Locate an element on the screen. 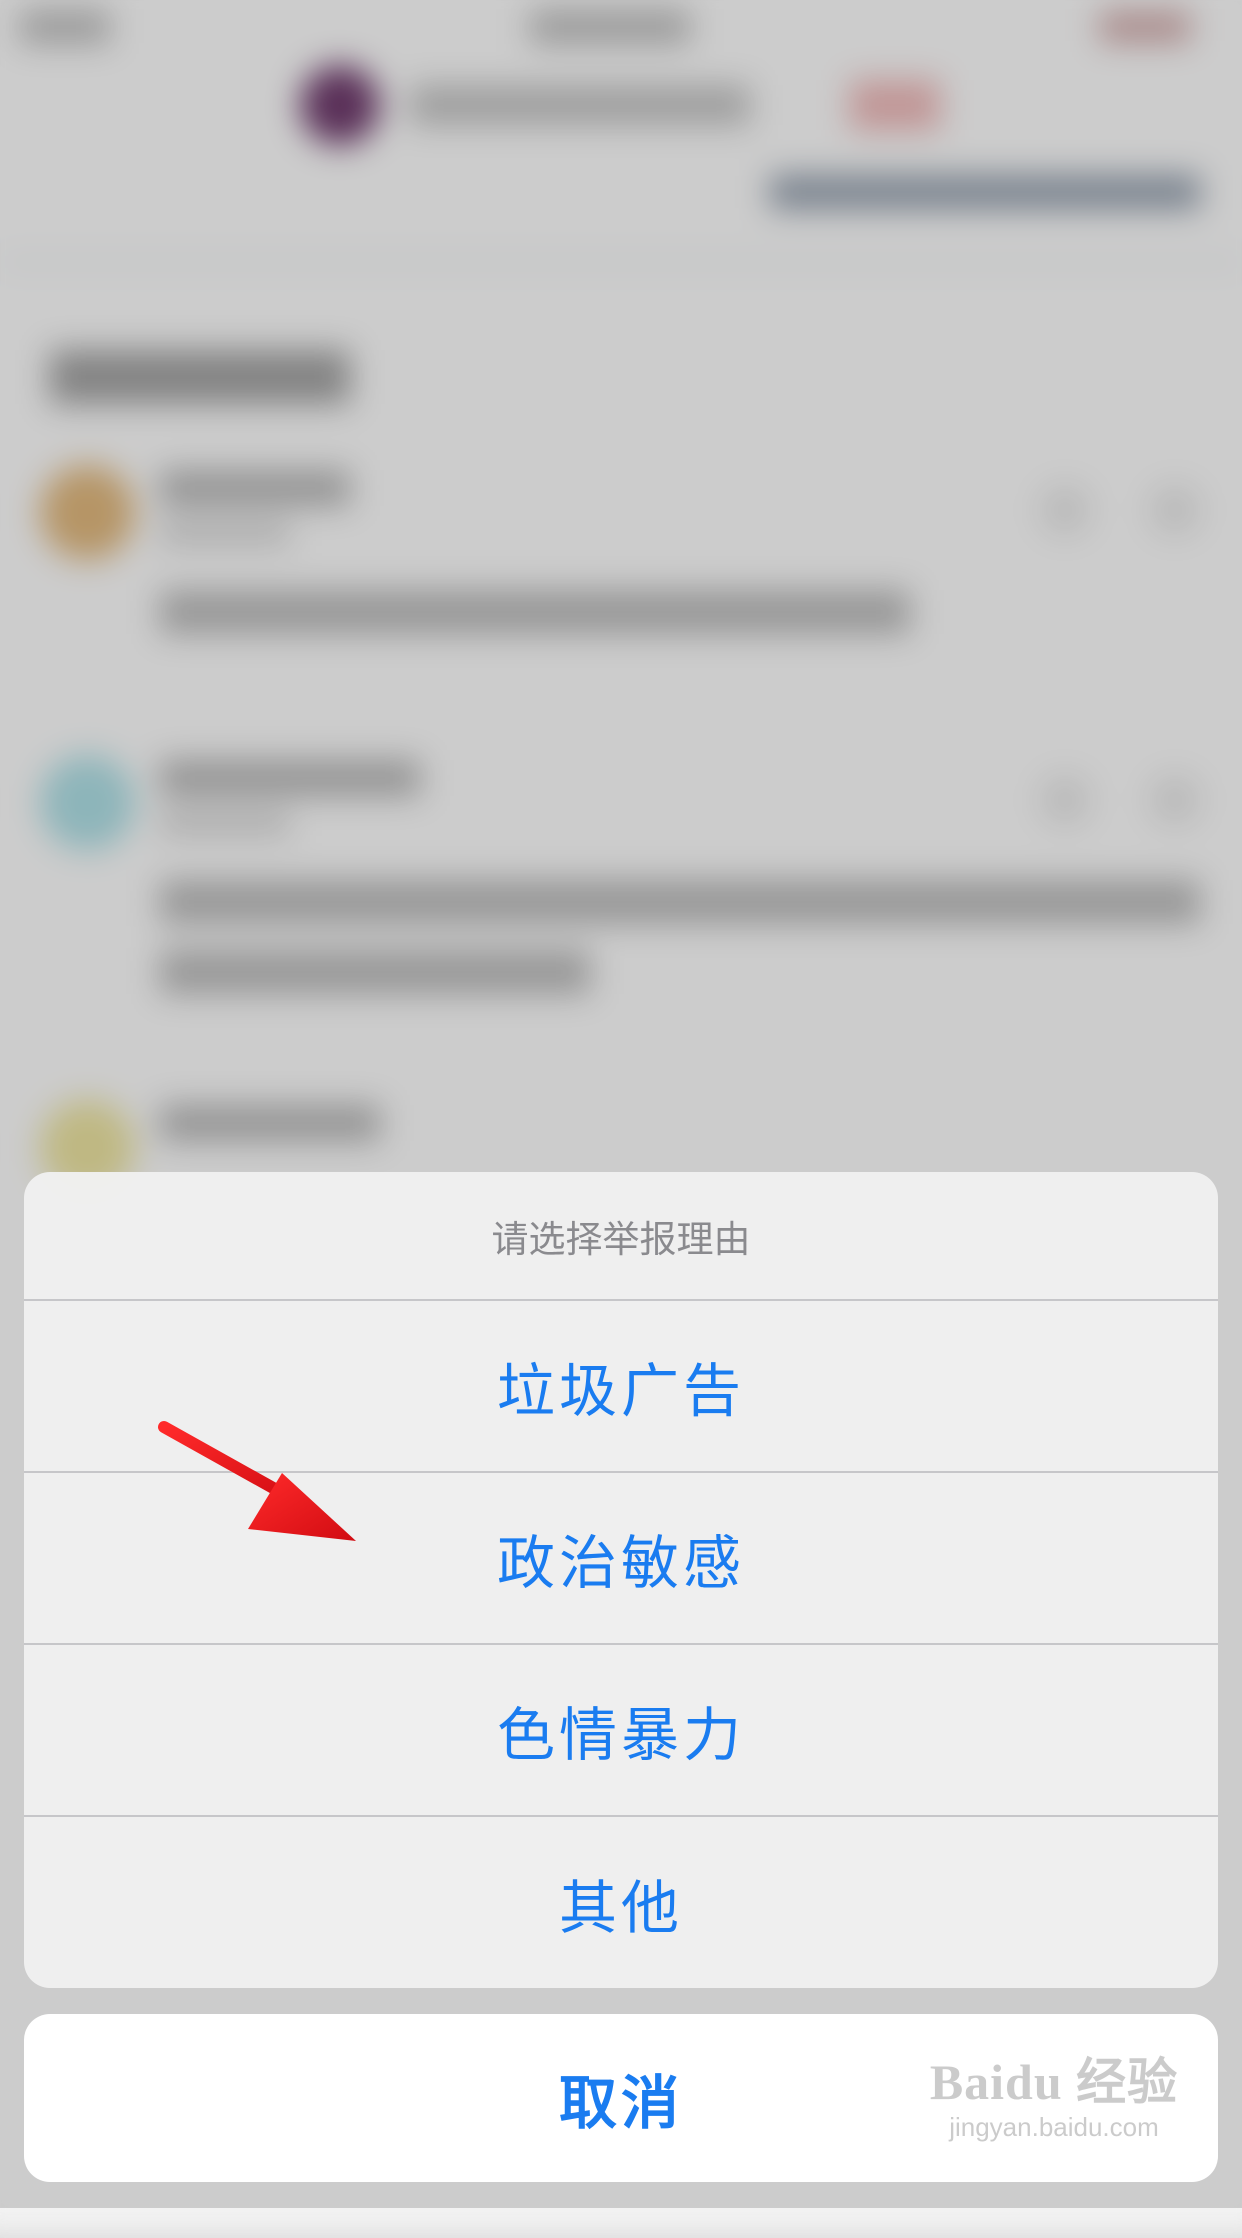  baidu-jingyan-watermark: Baidu 经验 jingyan.baidu.com is located at coordinates (1054, 2117).